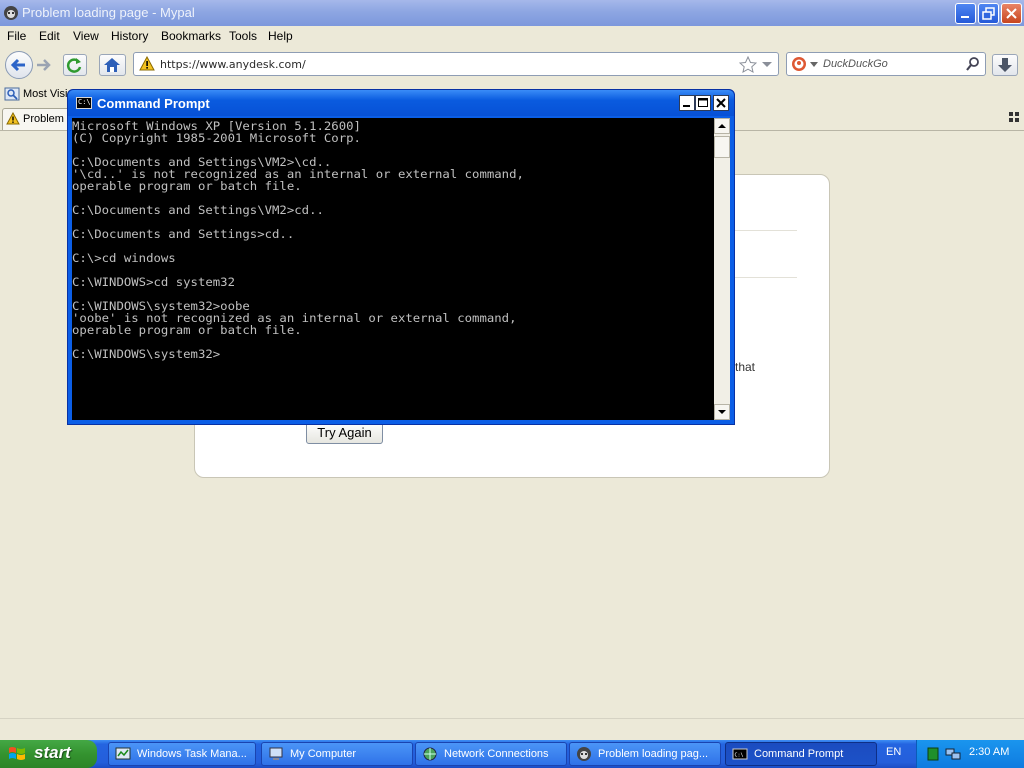 Image resolution: width=1024 pixels, height=768 pixels. I want to click on menu-history: History, so click(129, 36).